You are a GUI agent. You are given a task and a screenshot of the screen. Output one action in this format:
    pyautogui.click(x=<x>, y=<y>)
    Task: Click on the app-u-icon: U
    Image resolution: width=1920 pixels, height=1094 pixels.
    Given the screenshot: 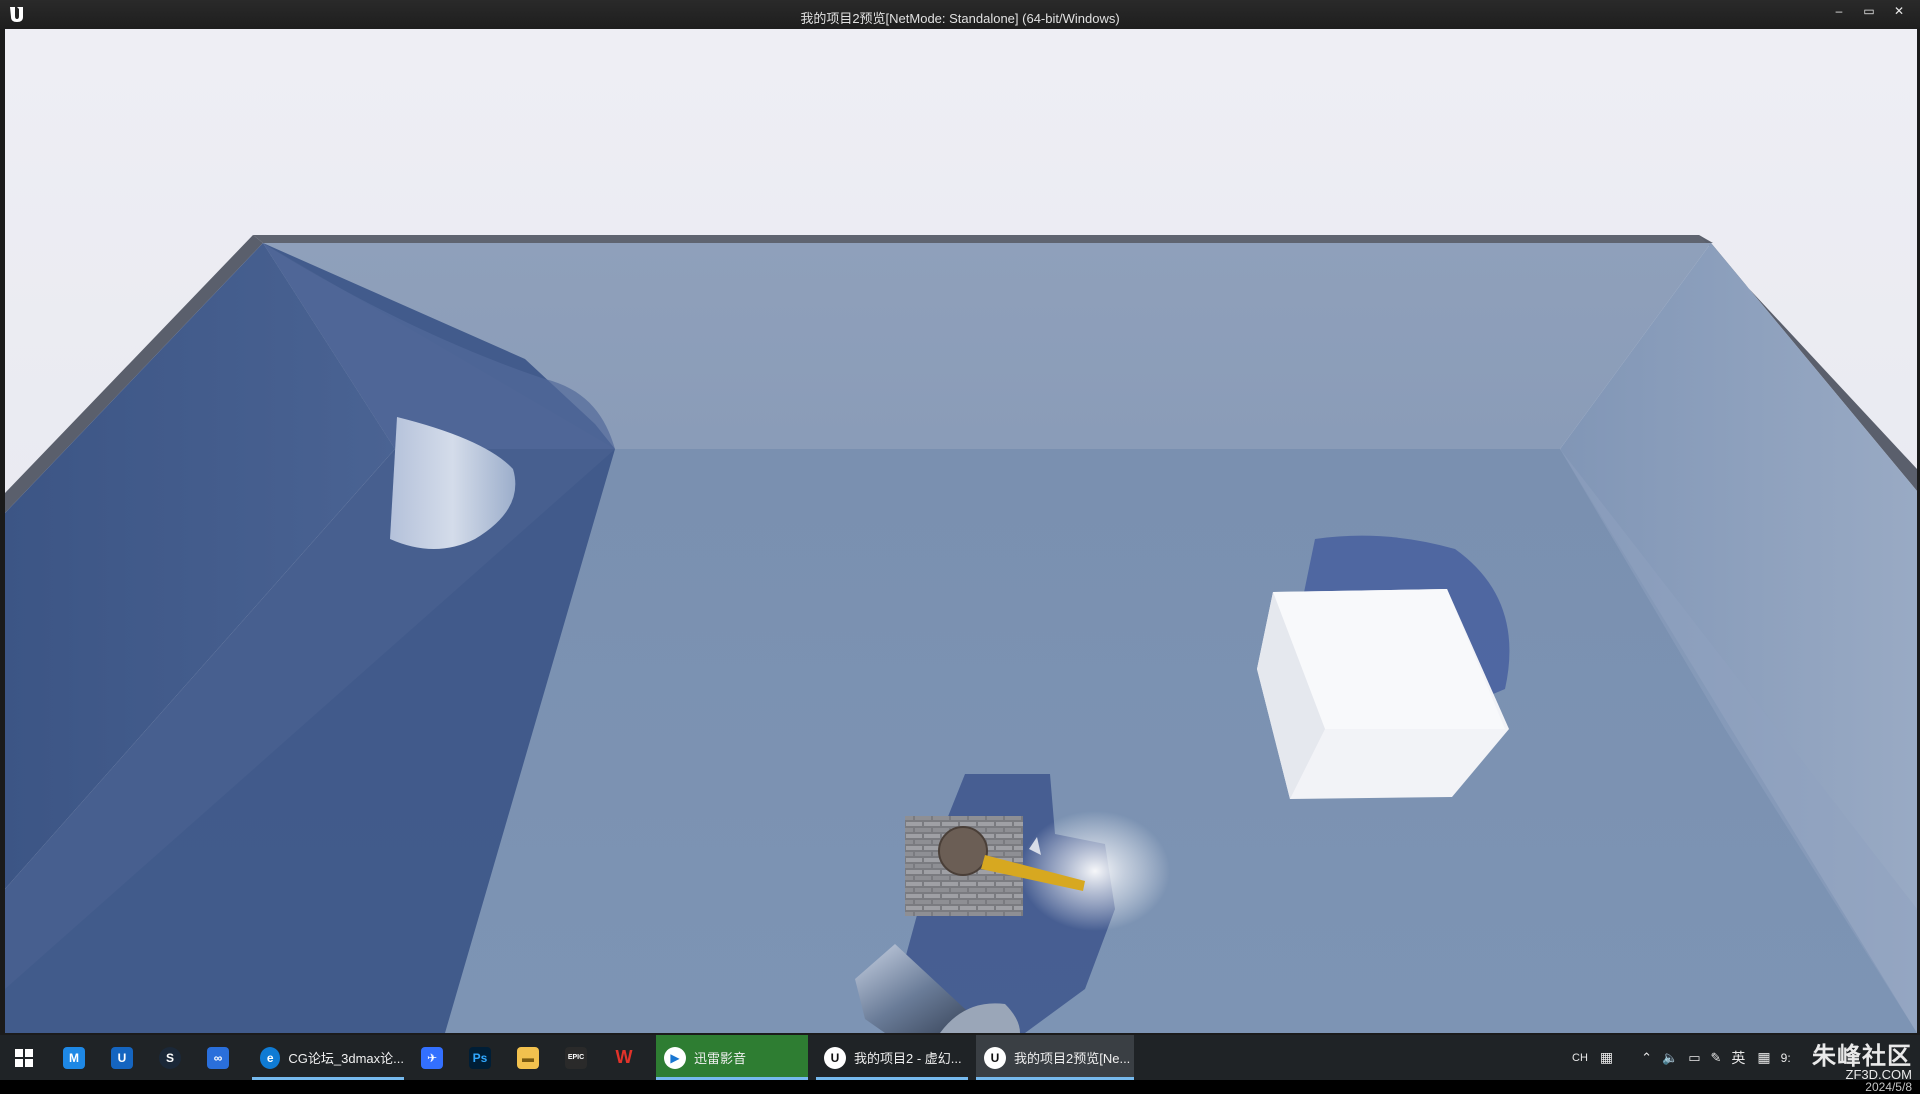 What is the action you would take?
    pyautogui.click(x=122, y=1057)
    